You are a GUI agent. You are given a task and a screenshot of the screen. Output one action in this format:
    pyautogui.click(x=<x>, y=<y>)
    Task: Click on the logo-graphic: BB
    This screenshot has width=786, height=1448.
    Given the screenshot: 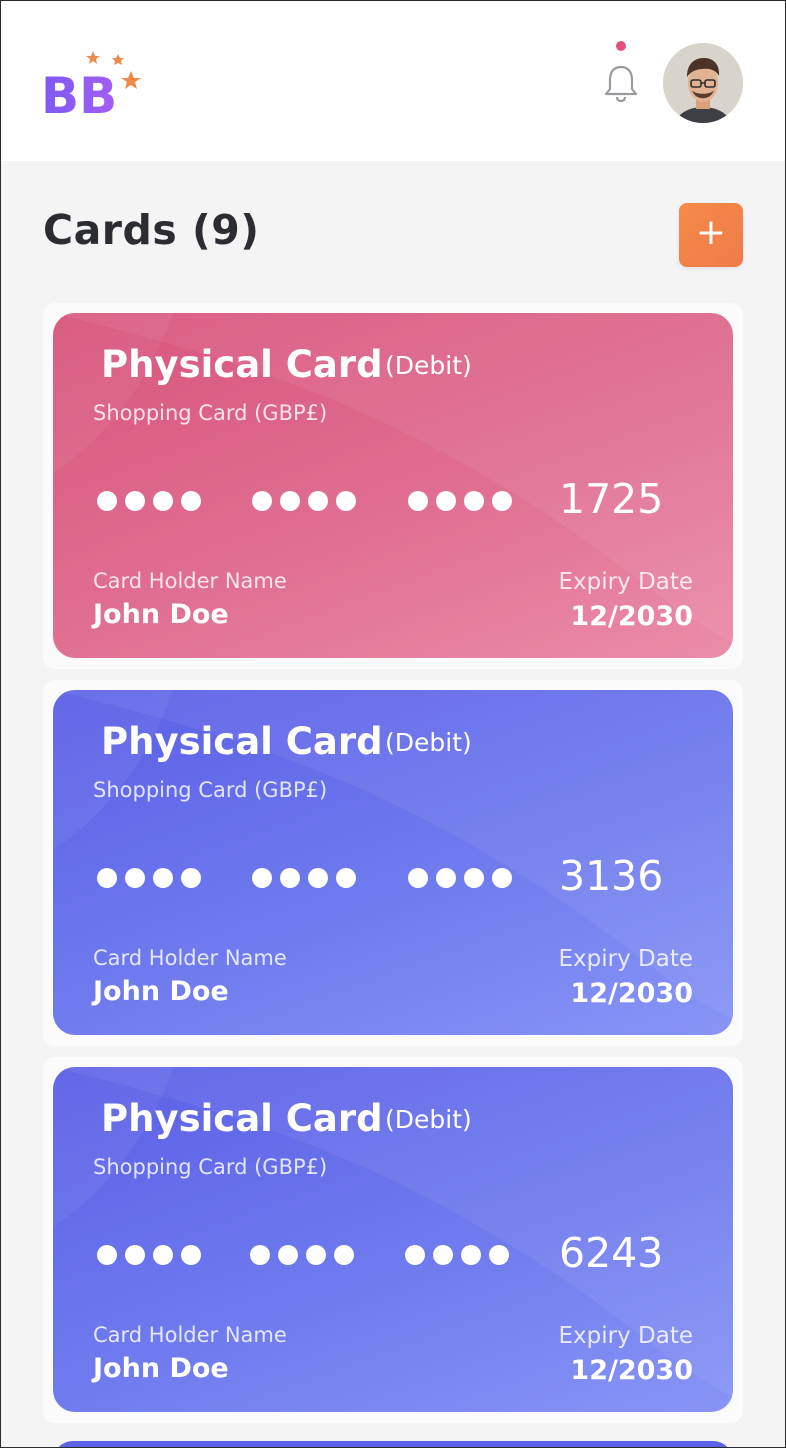 What is the action you would take?
    pyautogui.click(x=91, y=88)
    